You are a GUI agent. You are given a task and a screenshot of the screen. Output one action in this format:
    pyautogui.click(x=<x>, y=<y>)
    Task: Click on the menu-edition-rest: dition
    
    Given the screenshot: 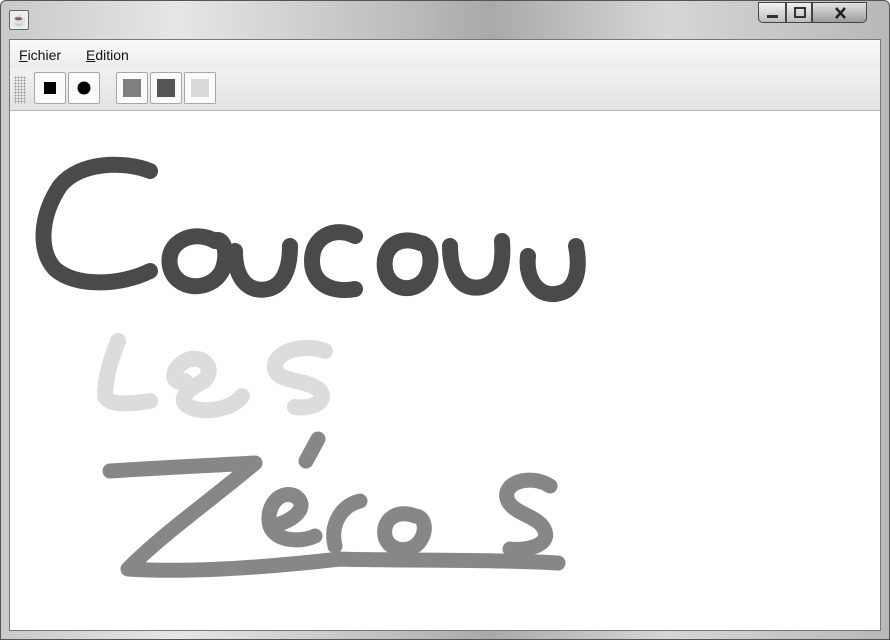 What is the action you would take?
    pyautogui.click(x=112, y=55)
    